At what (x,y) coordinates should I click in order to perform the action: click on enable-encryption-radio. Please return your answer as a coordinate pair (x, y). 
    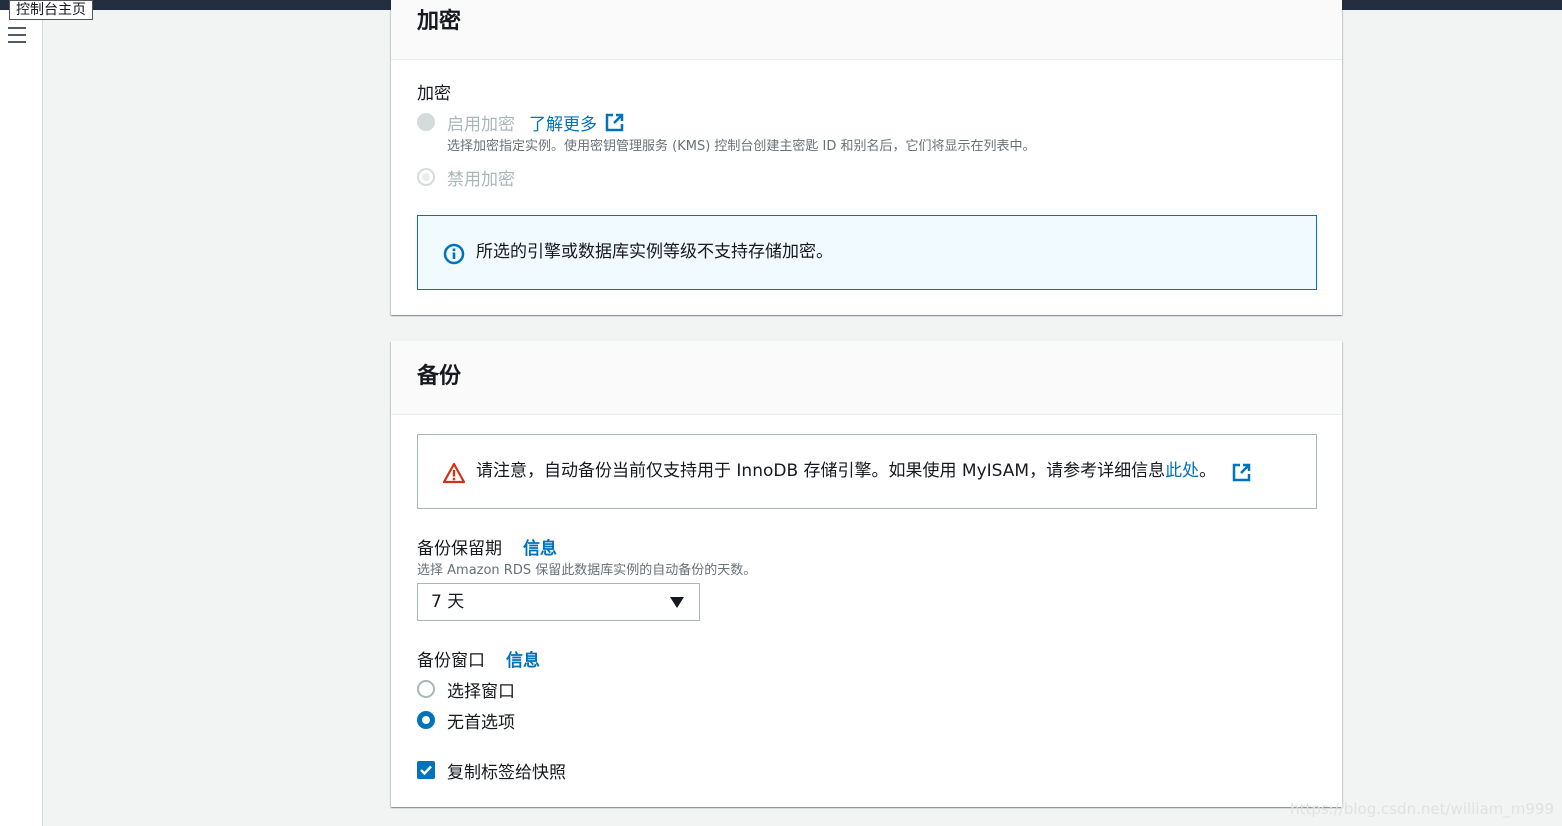
    Looking at the image, I should click on (426, 122).